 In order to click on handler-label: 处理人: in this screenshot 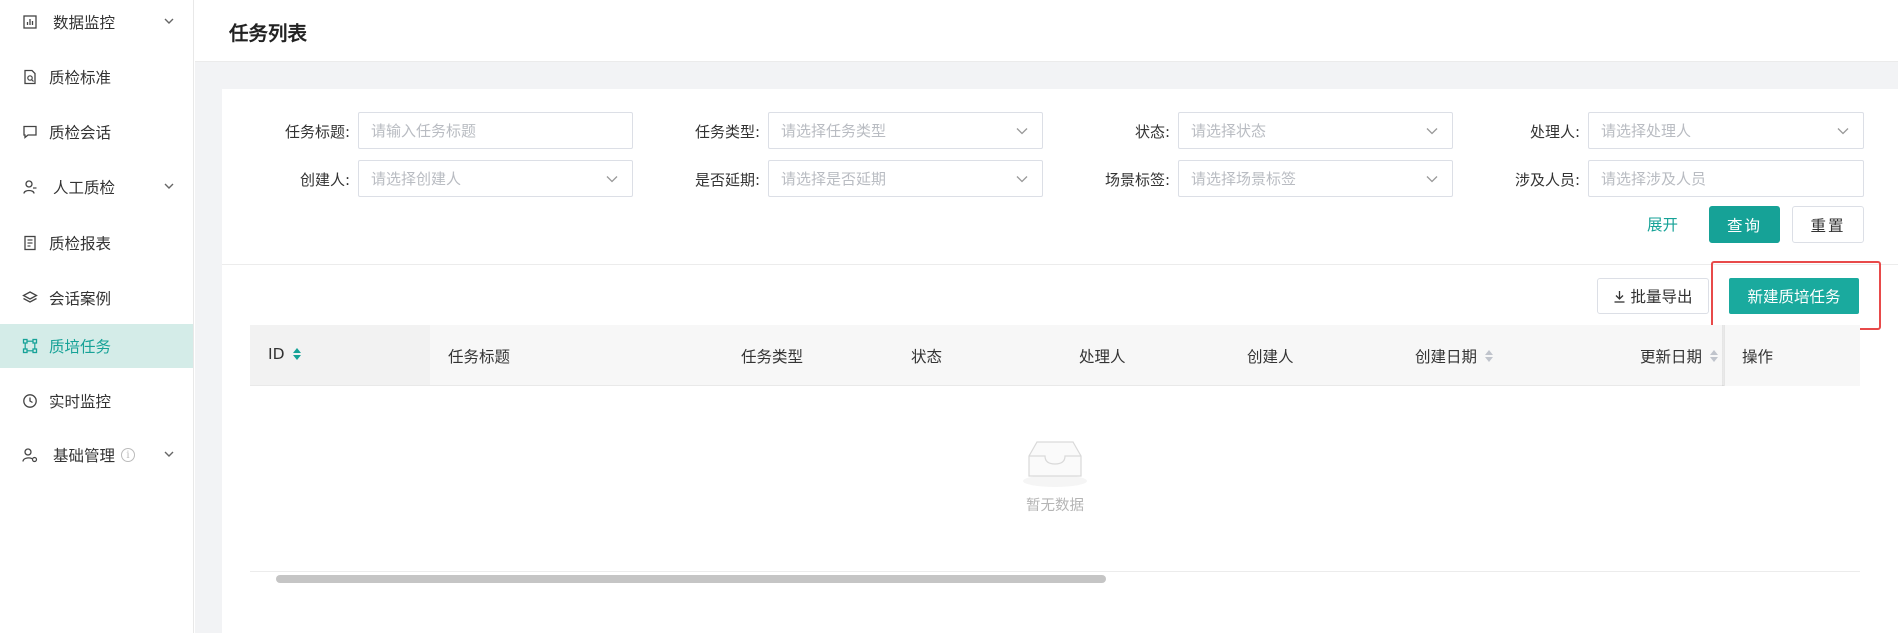, I will do `click(1554, 132)`.